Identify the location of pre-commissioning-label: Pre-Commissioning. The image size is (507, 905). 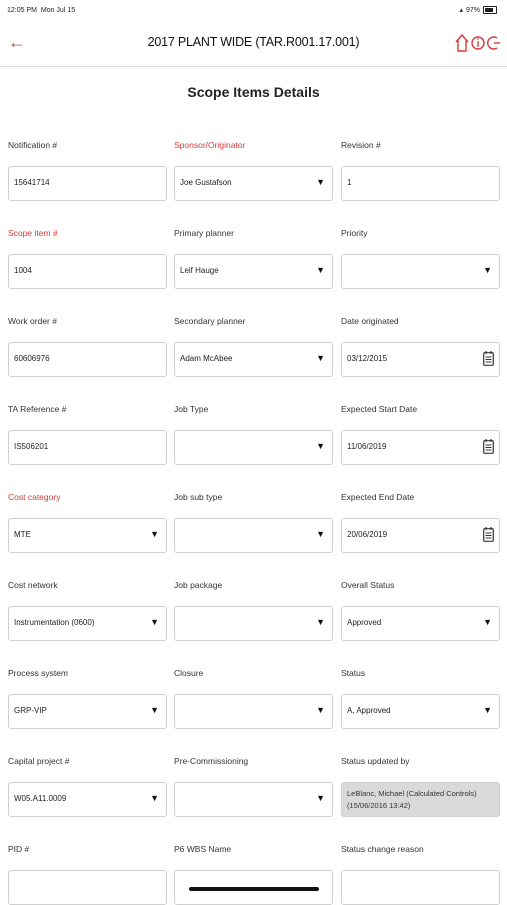
(211, 761).